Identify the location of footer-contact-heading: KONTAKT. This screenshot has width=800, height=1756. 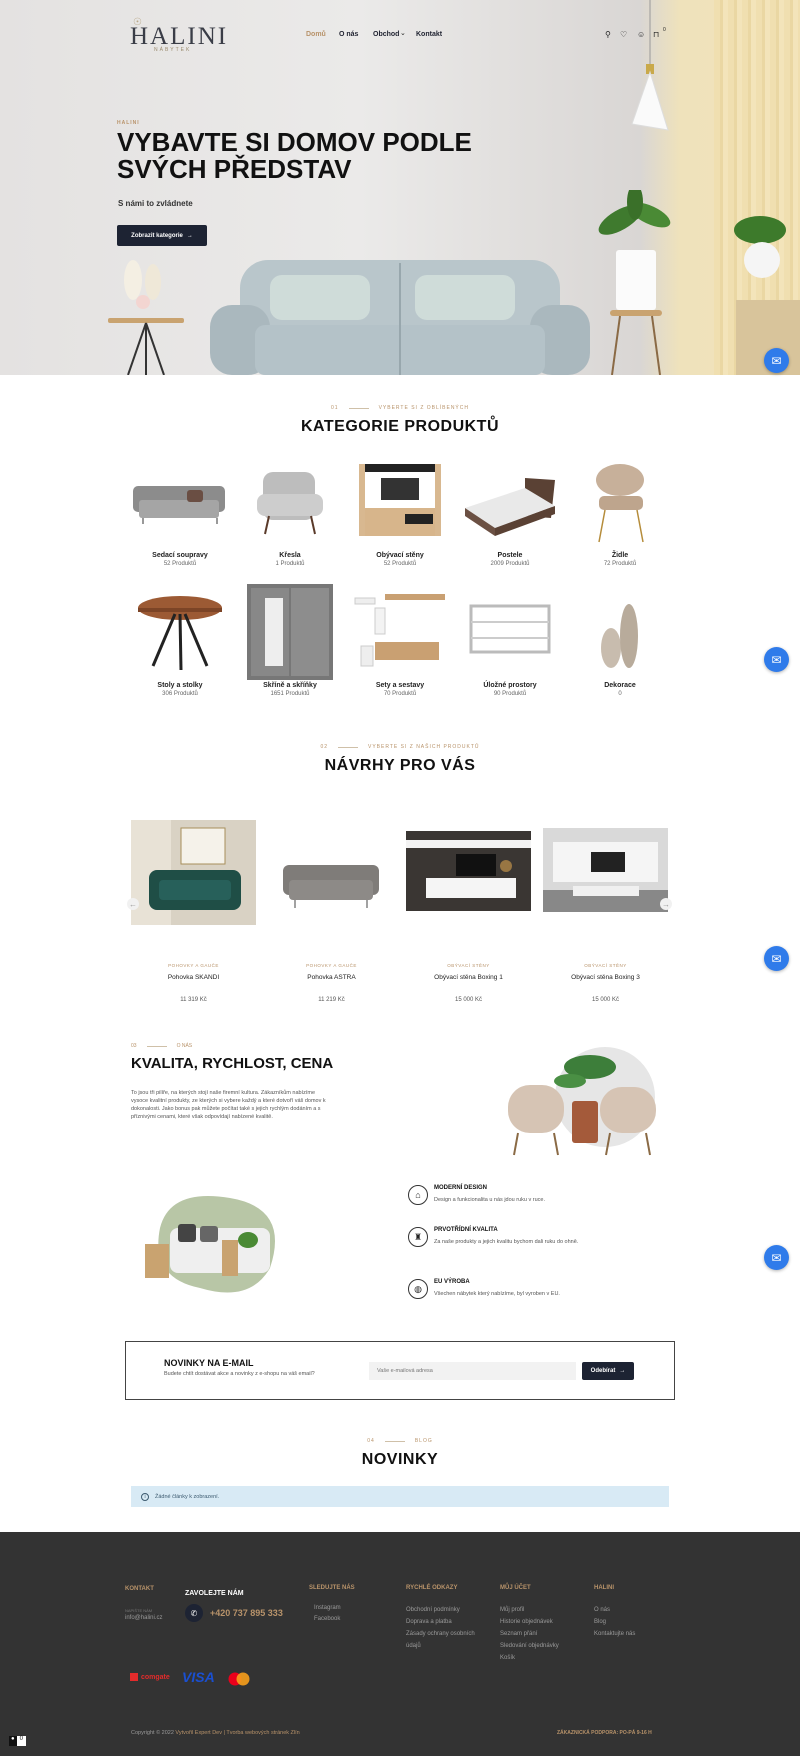
(139, 1589).